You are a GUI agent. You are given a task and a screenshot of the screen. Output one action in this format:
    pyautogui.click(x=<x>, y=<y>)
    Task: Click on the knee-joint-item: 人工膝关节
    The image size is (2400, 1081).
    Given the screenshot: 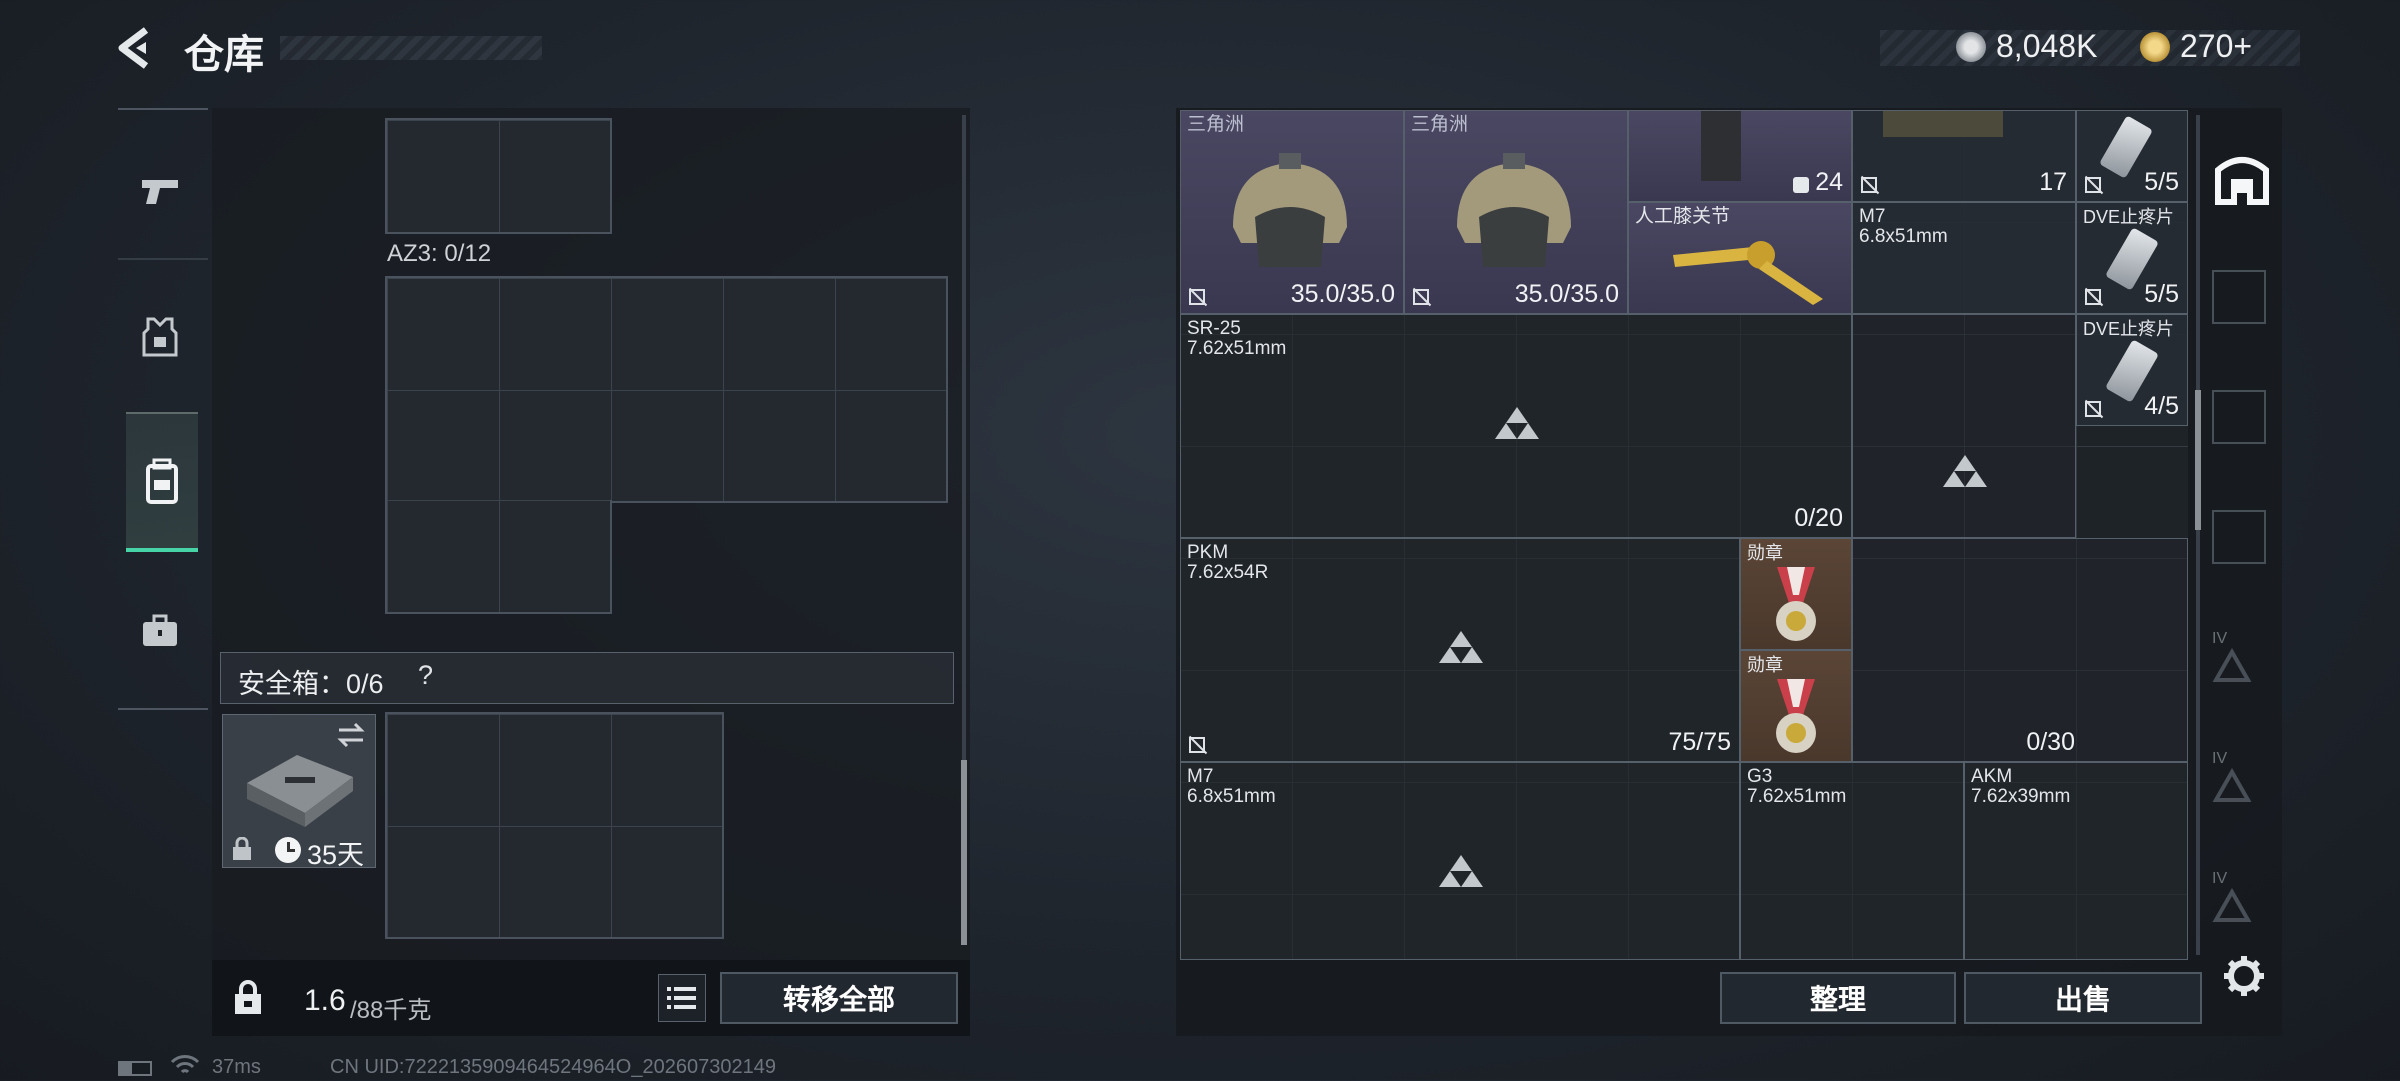 What is the action you would take?
    pyautogui.click(x=1740, y=258)
    